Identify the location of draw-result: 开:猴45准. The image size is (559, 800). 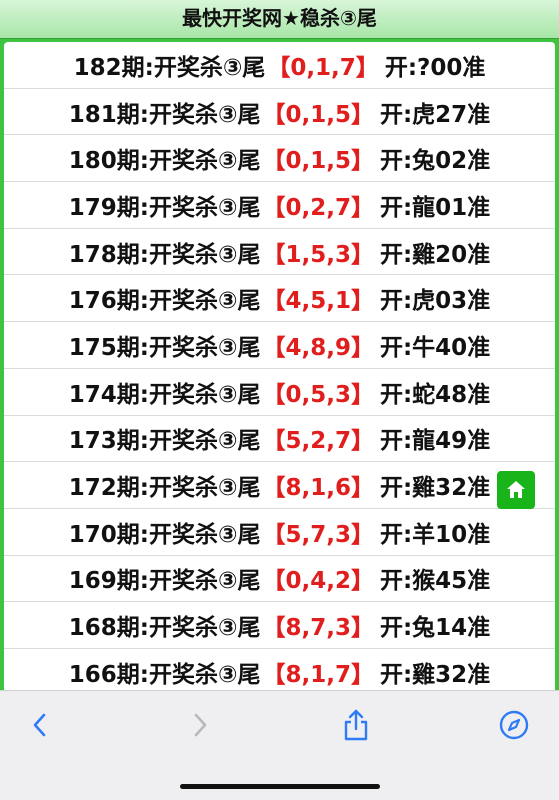
(435, 581).